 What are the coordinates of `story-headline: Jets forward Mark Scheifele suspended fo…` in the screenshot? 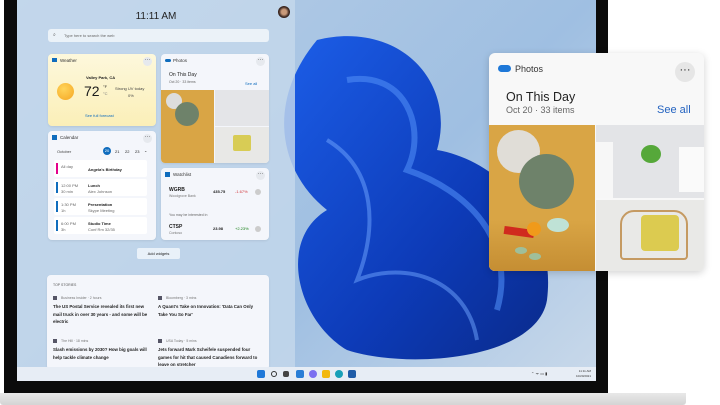 It's located at (208, 357).